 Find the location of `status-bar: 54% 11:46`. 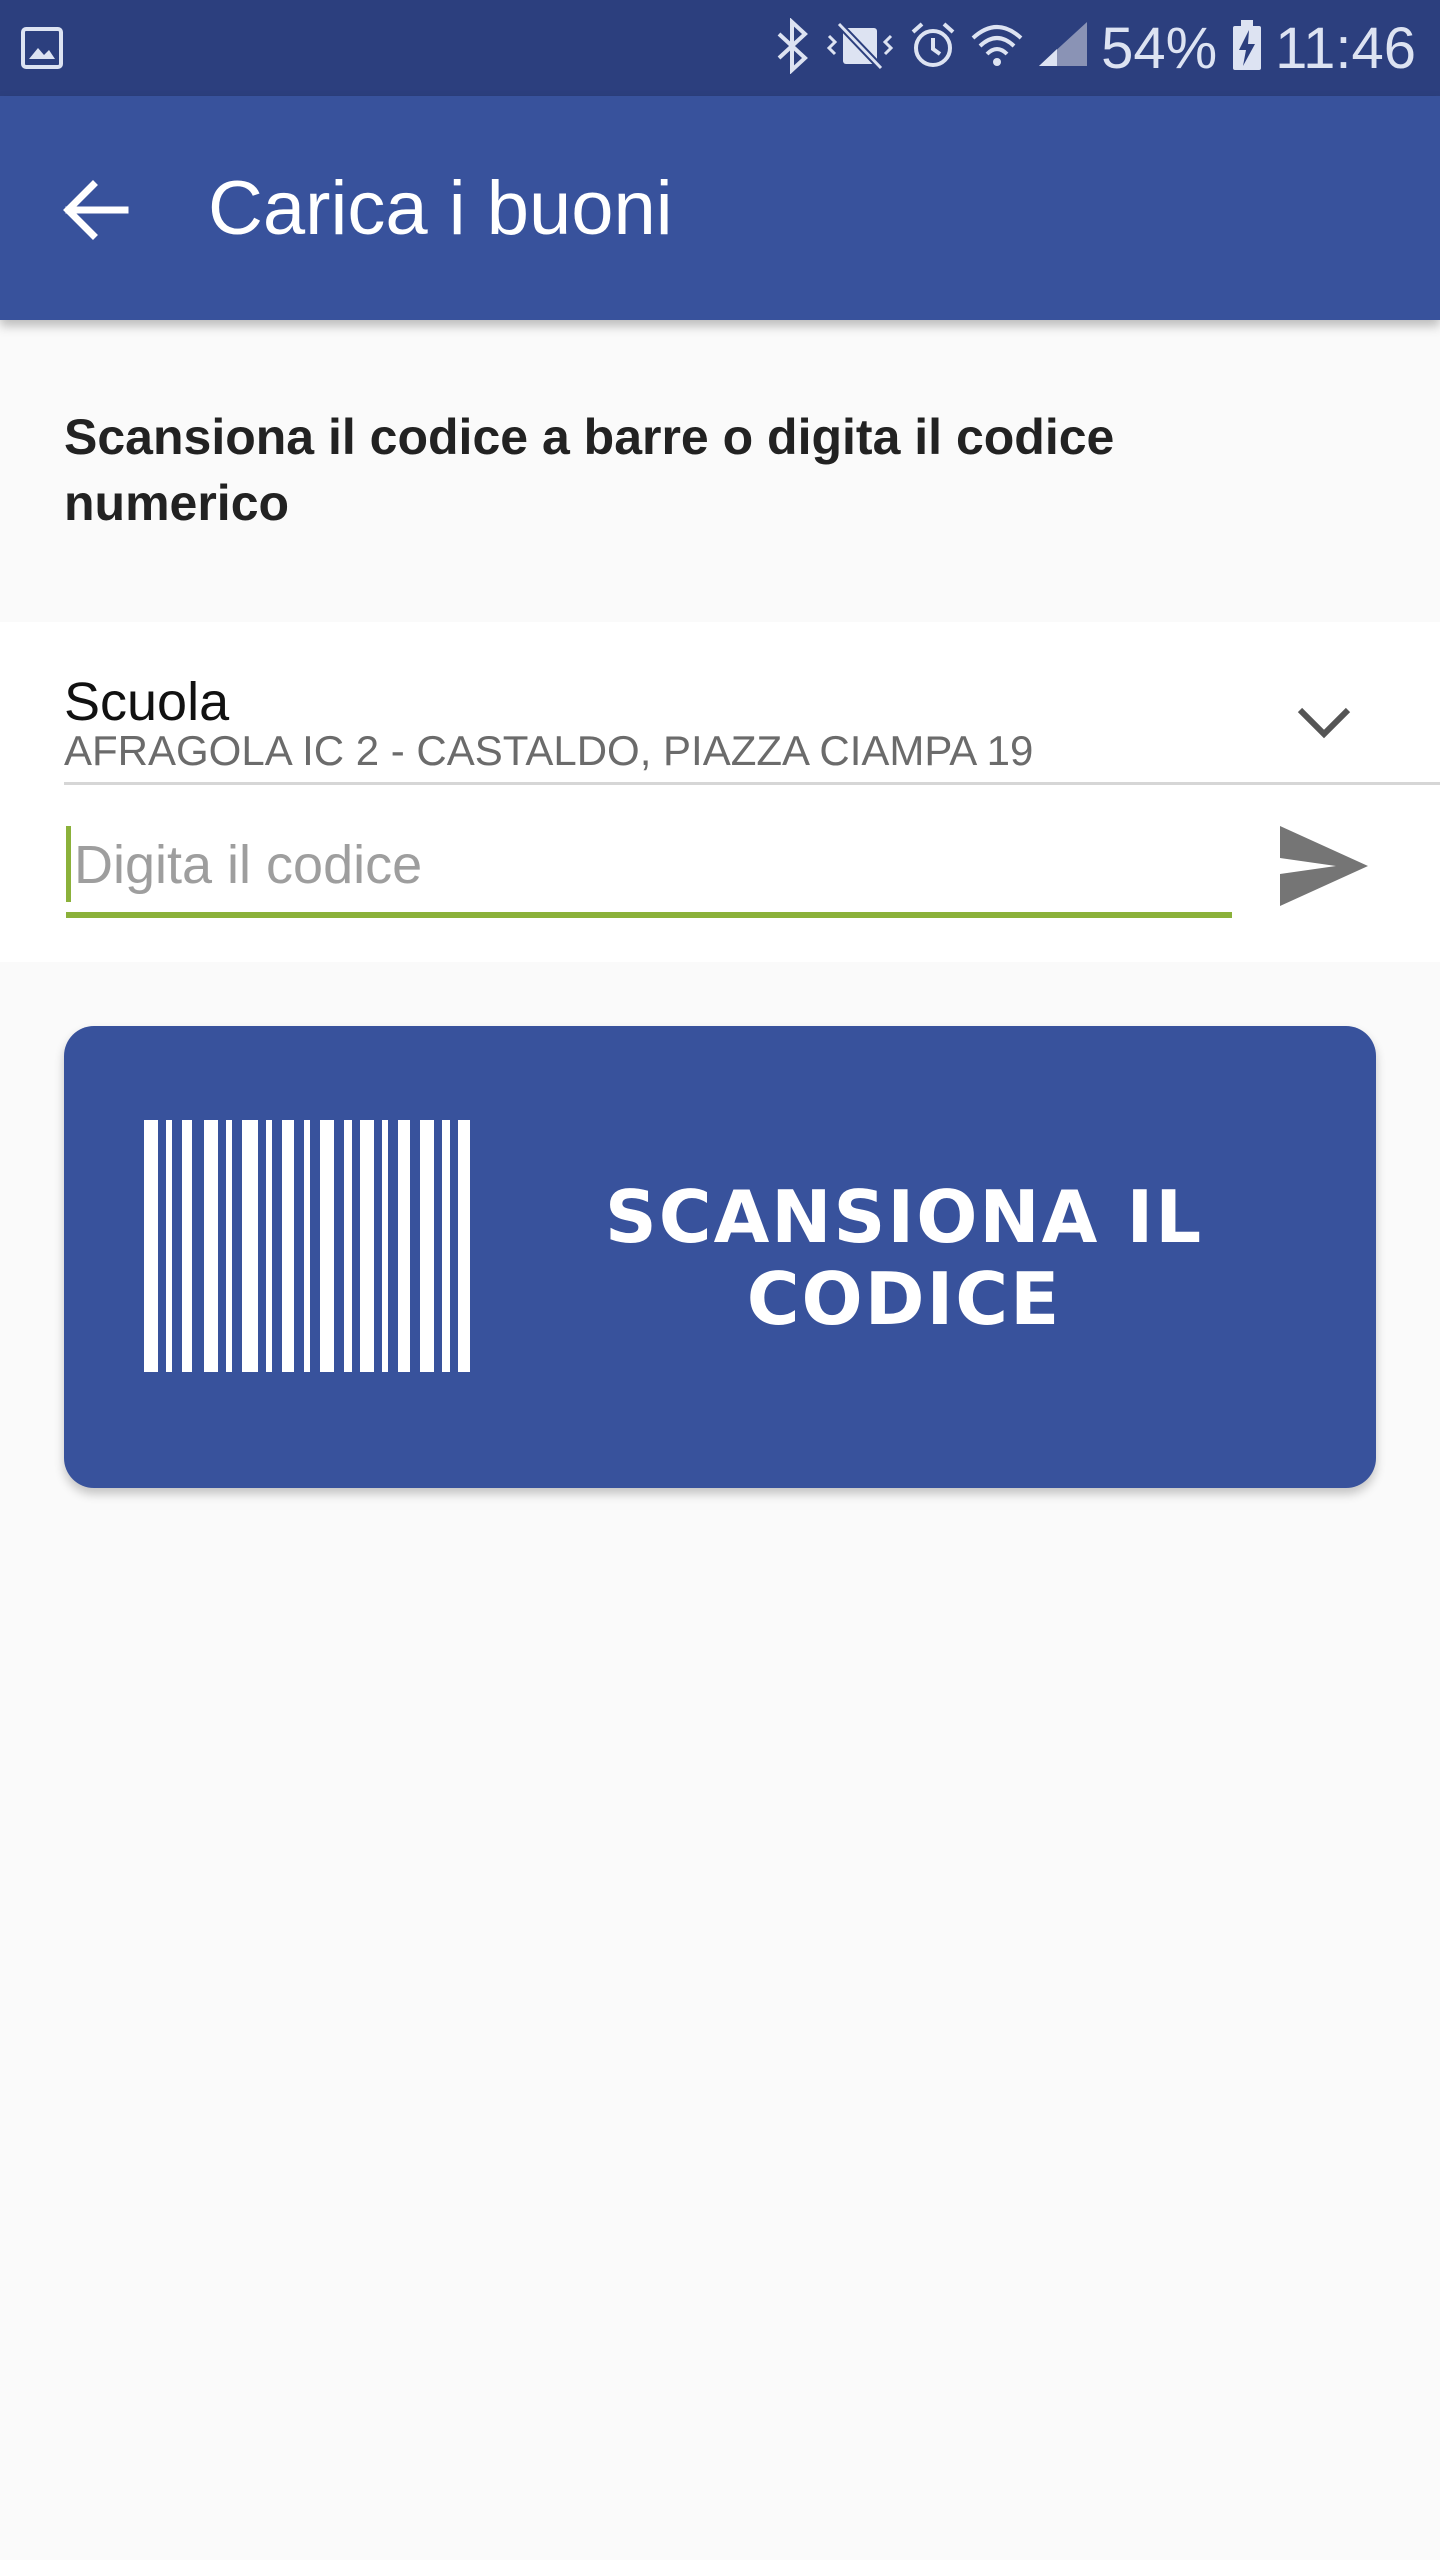

status-bar: 54% 11:46 is located at coordinates (720, 48).